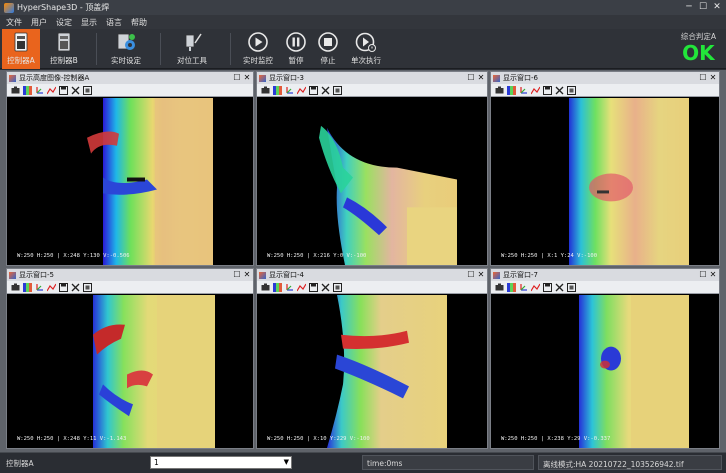 The width and height of the screenshot is (726, 473). I want to click on image-pane-2: 显示窗口-3 ☐ ✕ W:250 H:250 | X:216 Y:0 V:-100, so click(372, 168).